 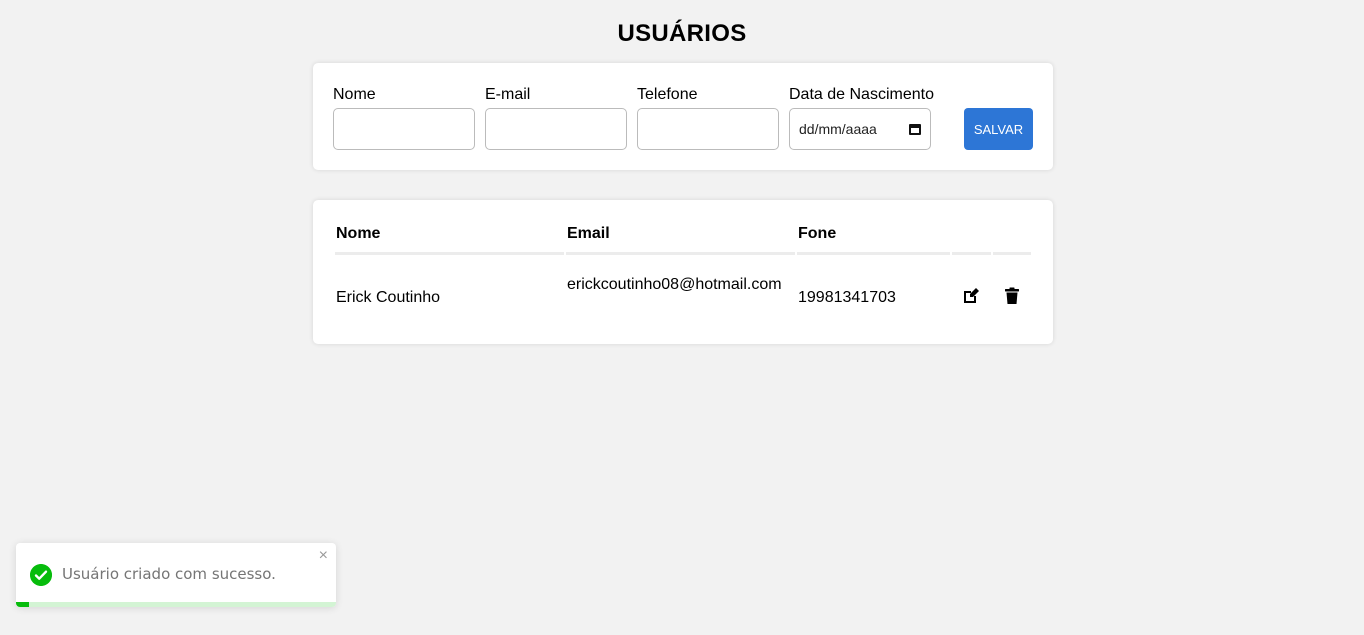 I want to click on edit-icon, so click(x=971, y=296).